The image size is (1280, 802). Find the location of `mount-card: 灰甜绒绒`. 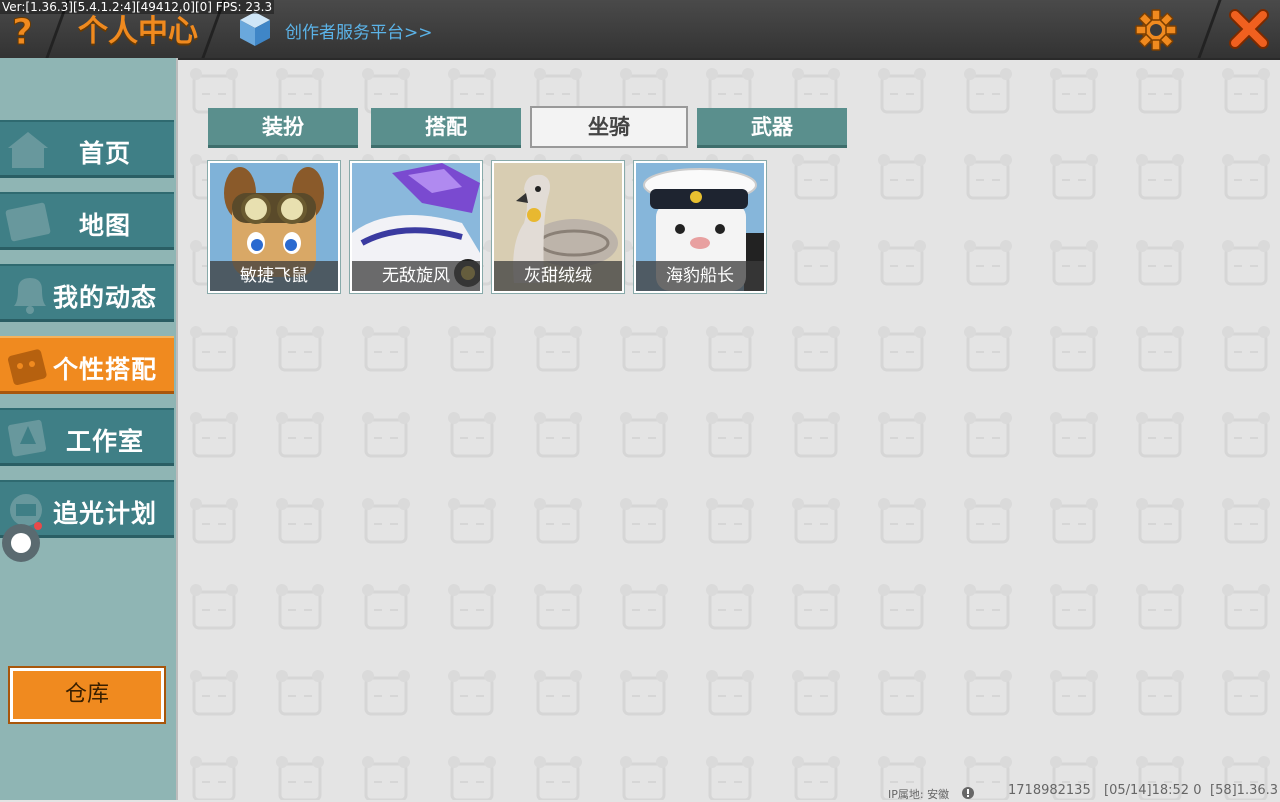

mount-card: 灰甜绒绒 is located at coordinates (558, 227).